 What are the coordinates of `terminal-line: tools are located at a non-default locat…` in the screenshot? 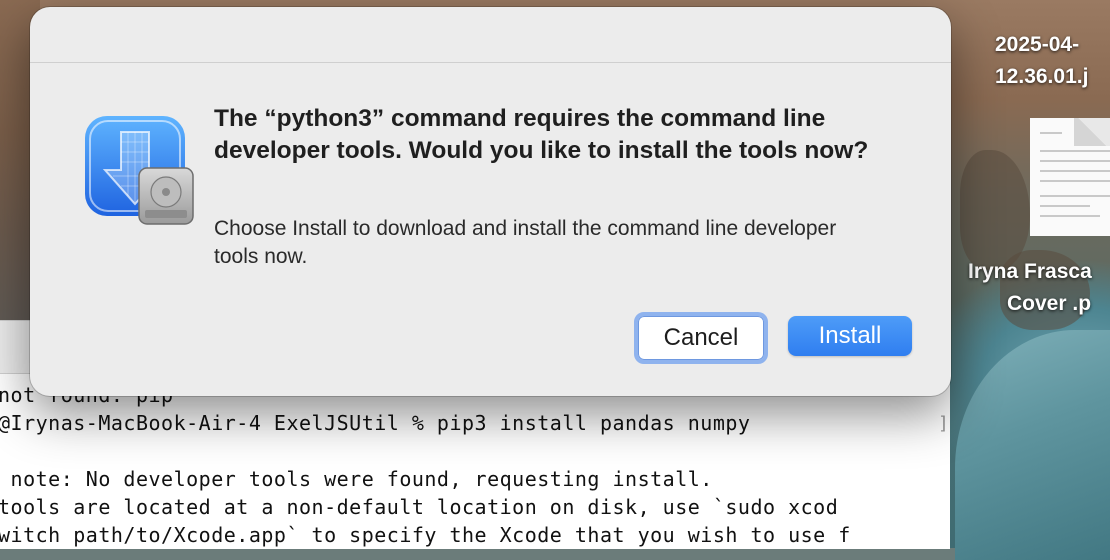 It's located at (419, 507).